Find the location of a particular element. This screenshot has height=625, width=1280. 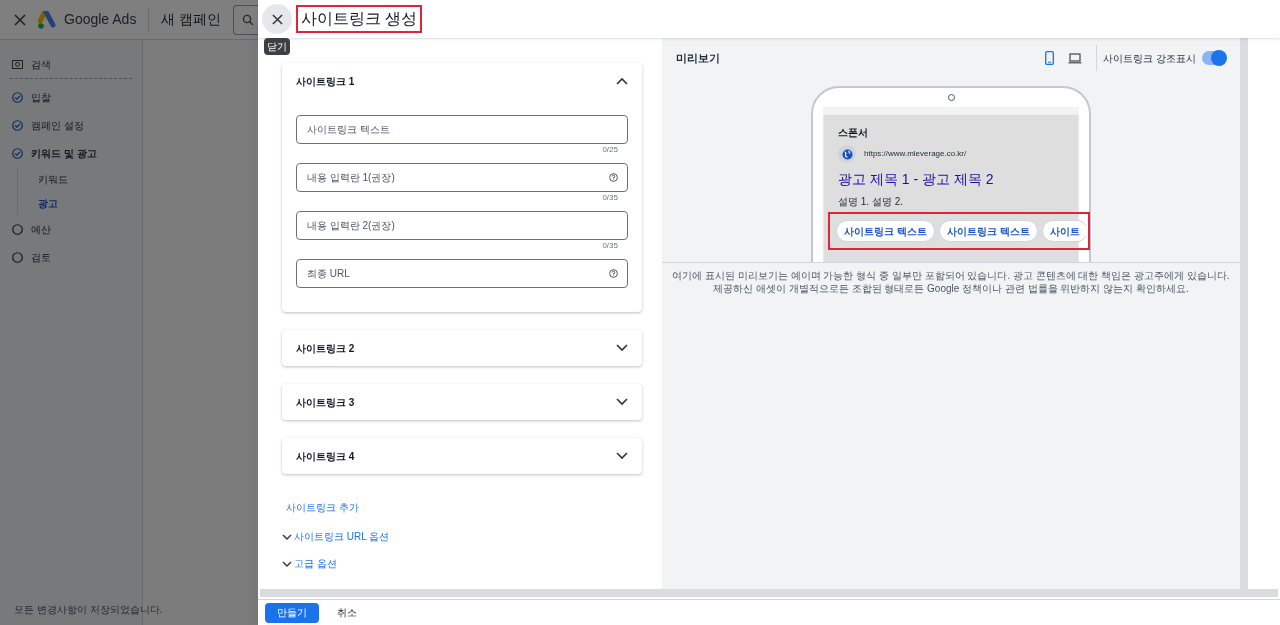

disclaimer: 여기에 표시된 미리보기는 예이며 가능한 형식 중 일부만 포함되어 있습니다. 광고 콘텐츠에 대한 책임은 광고주에게 있습니다. 제공하신 애셋이 개별적으로든 조합된 형태로든 Google 정책이나 관련 법률을 위반하지 않는지 확인하세요. is located at coordinates (951, 282).